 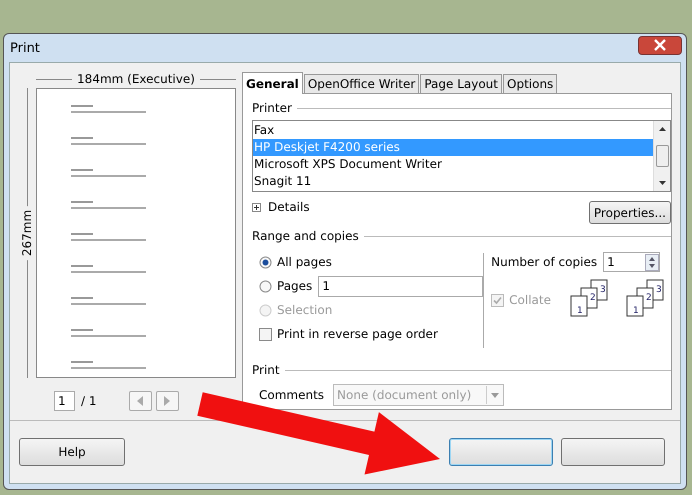 What do you see at coordinates (453, 164) in the screenshot?
I see `list-item: Microsoft XPS Document Writer` at bounding box center [453, 164].